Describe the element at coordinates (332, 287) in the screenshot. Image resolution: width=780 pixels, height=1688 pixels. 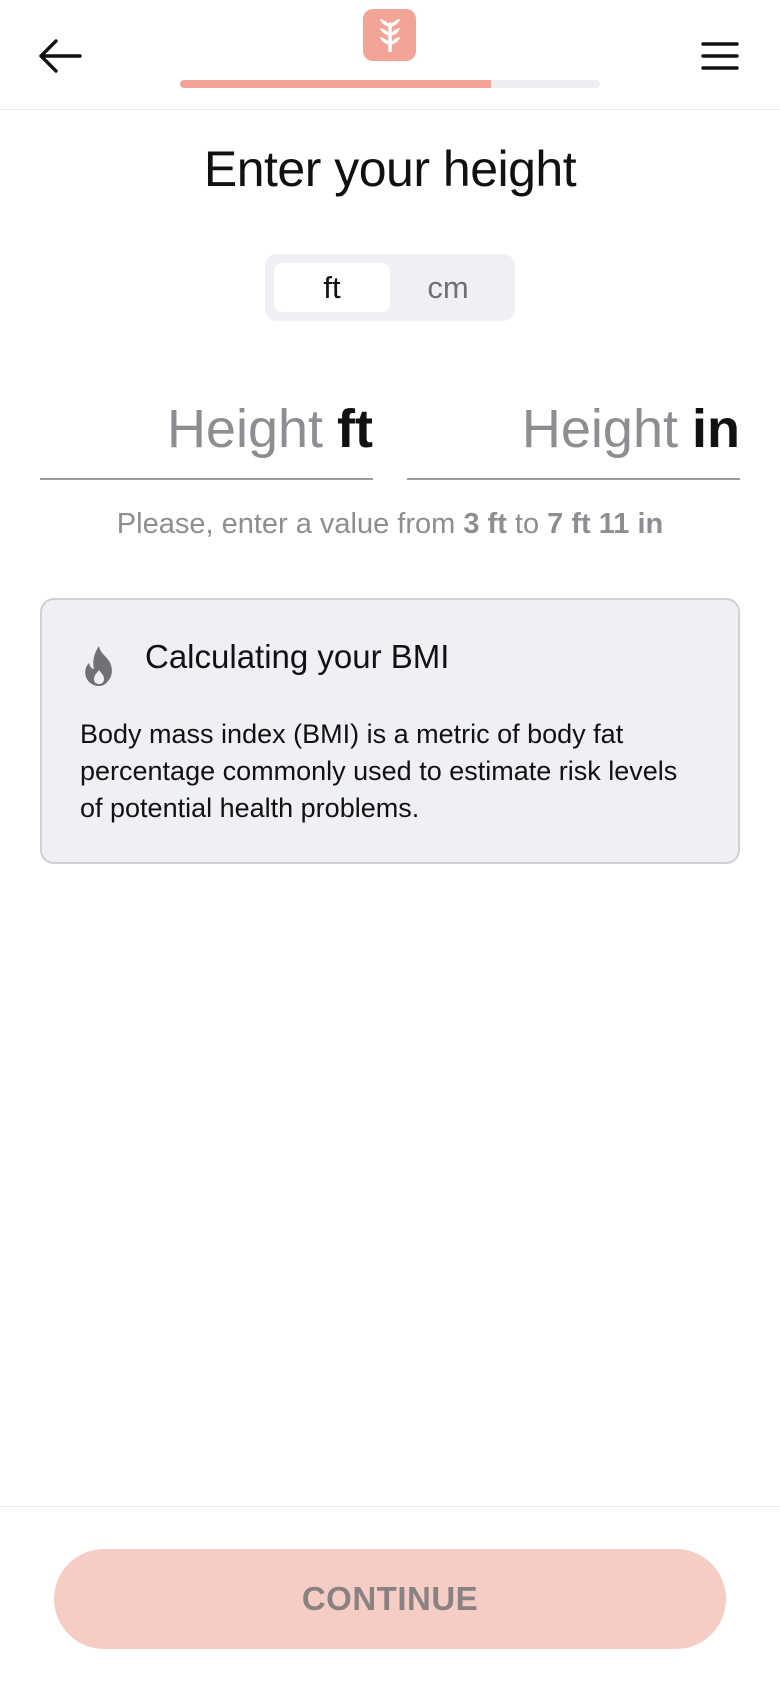
I see `unit-option-ft: ft` at that location.